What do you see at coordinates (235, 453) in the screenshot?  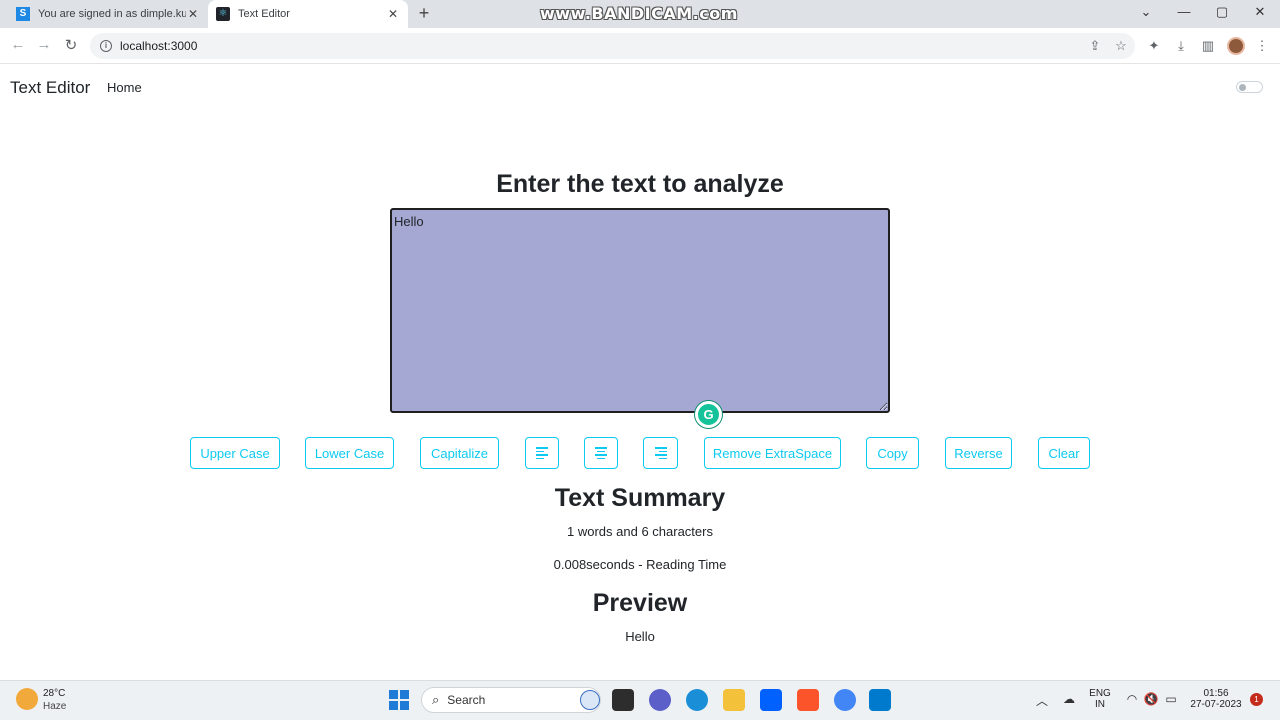 I see `upper-case-button: Upper Case` at bounding box center [235, 453].